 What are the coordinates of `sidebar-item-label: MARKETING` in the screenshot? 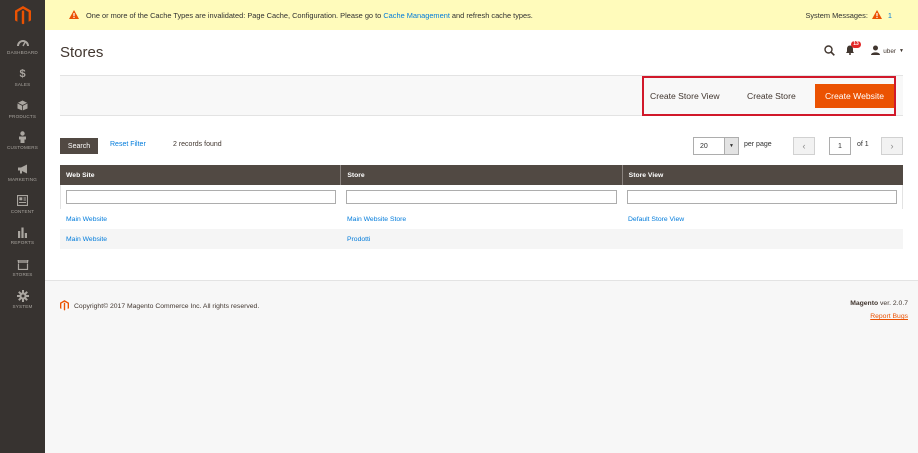 It's located at (22, 180).